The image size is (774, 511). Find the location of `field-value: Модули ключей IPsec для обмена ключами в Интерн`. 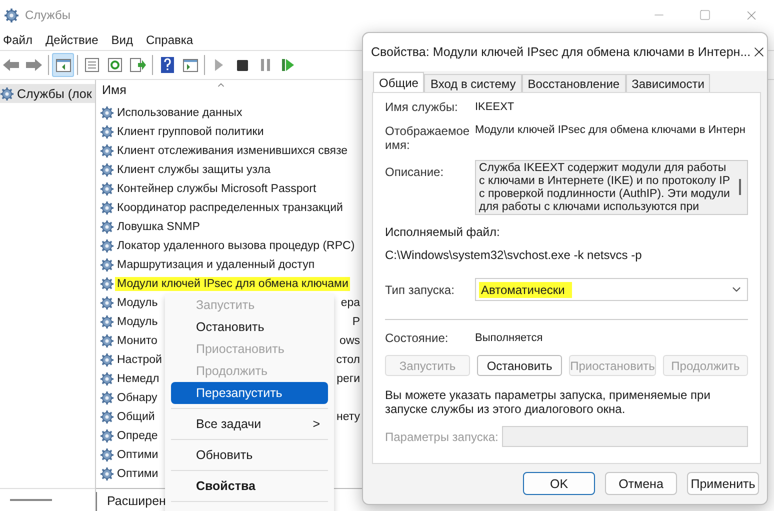

field-value: Модули ключей IPsec для обмена ключами в Интерн is located at coordinates (610, 130).